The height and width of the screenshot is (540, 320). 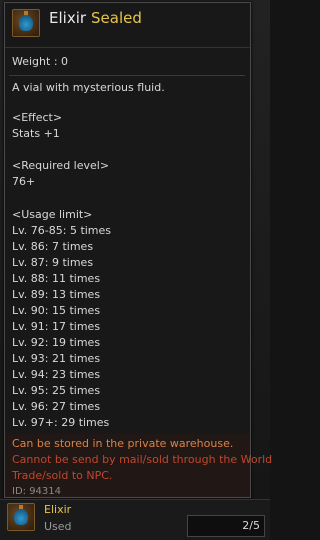 I want to click on required-level-header: <Required level>, so click(x=61, y=165).